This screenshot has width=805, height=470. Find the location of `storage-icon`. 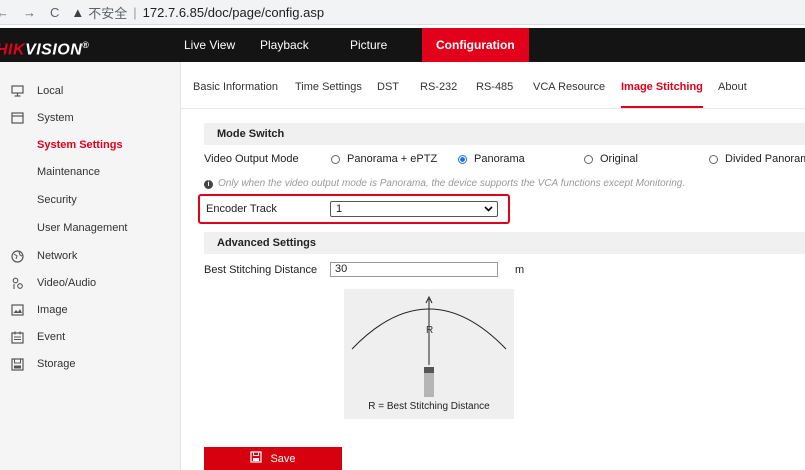

storage-icon is located at coordinates (17, 364).